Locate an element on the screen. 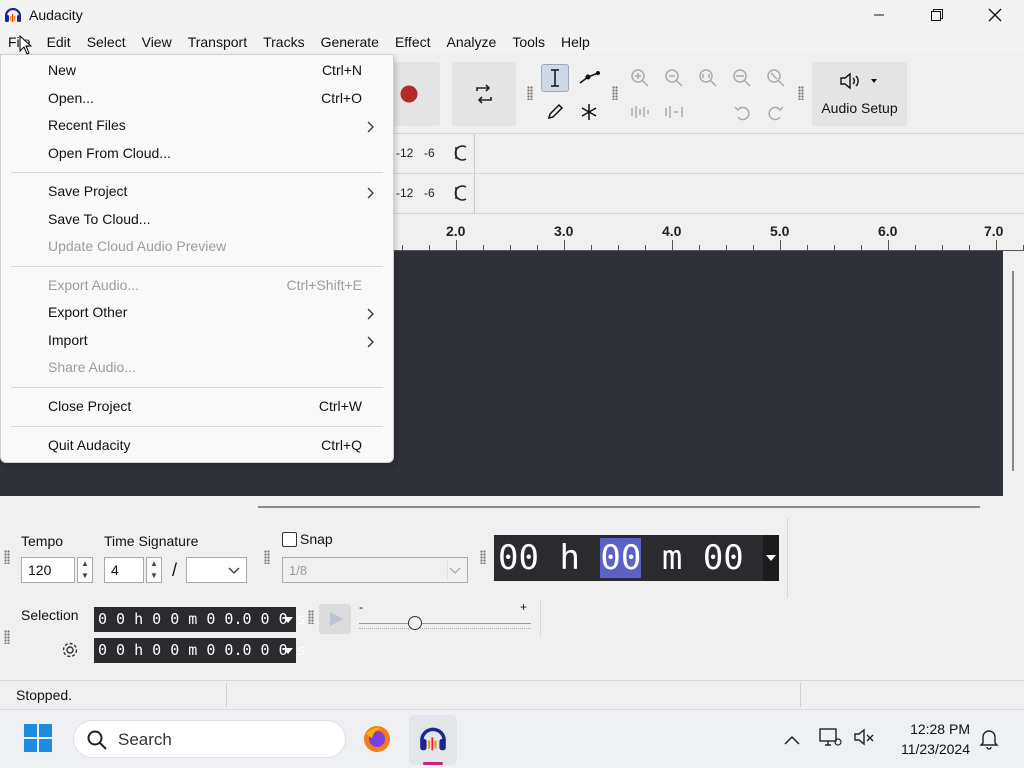 The width and height of the screenshot is (1024, 768). menu-tools: Tools is located at coordinates (528, 42).